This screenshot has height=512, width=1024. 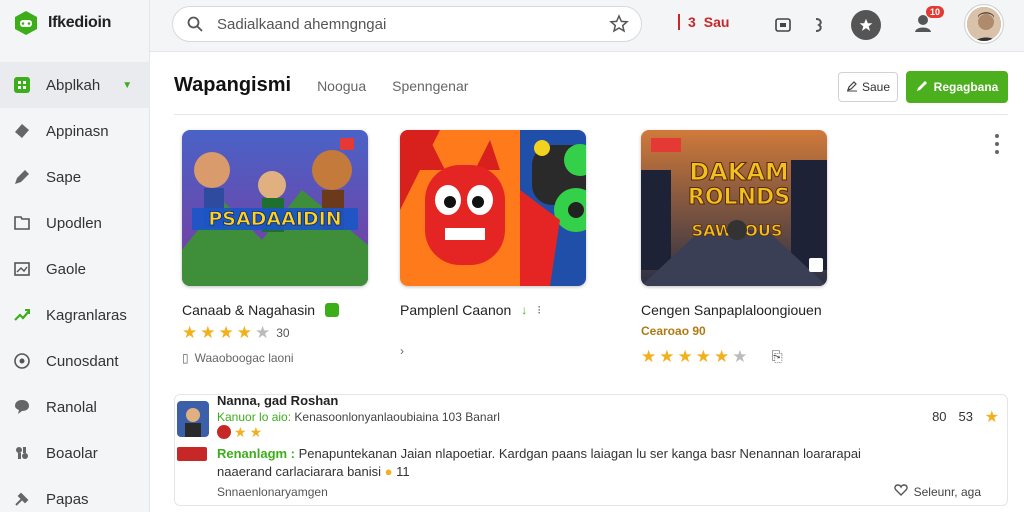 What do you see at coordinates (185, 358) in the screenshot?
I see `doc-icon: ▯` at bounding box center [185, 358].